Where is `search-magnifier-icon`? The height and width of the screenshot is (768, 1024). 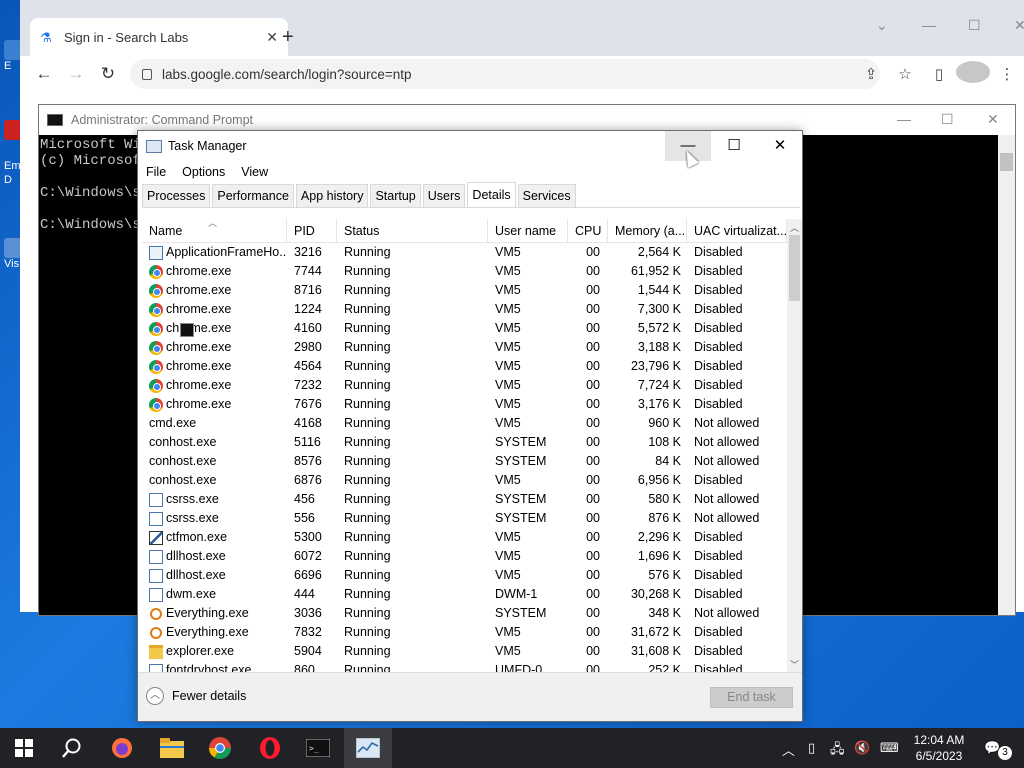
search-magnifier-icon is located at coordinates (156, 632).